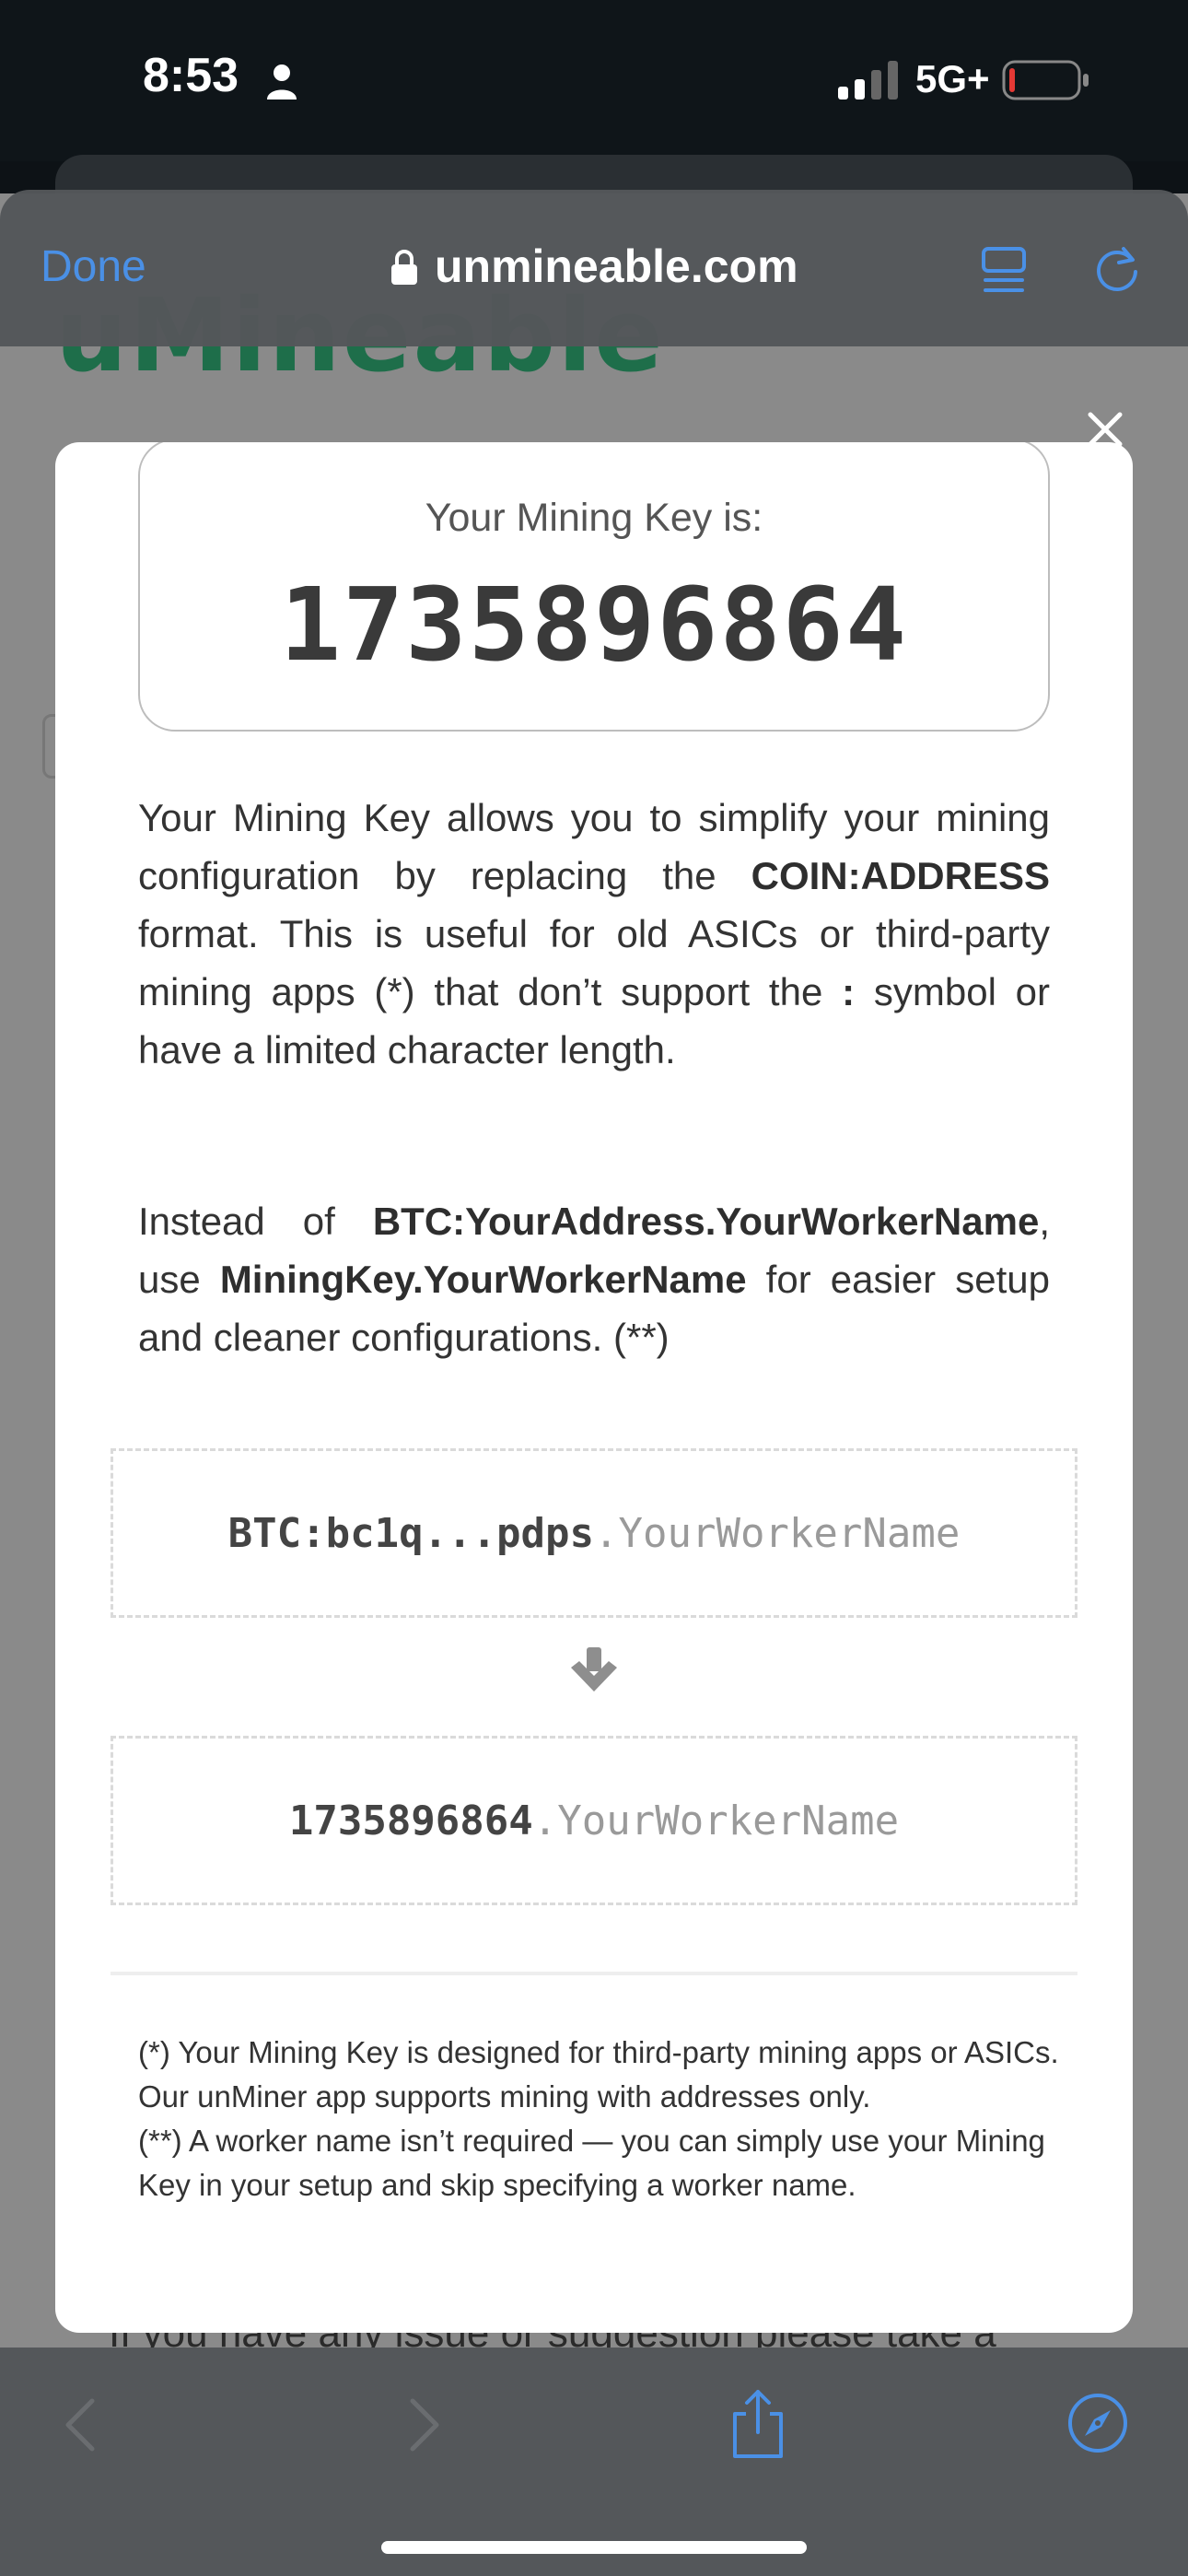  Describe the element at coordinates (594, 1973) in the screenshot. I see `divider` at that location.